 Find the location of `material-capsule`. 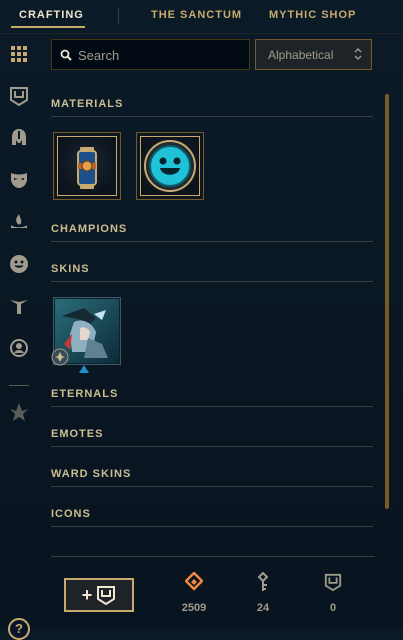

material-capsule is located at coordinates (87, 166).